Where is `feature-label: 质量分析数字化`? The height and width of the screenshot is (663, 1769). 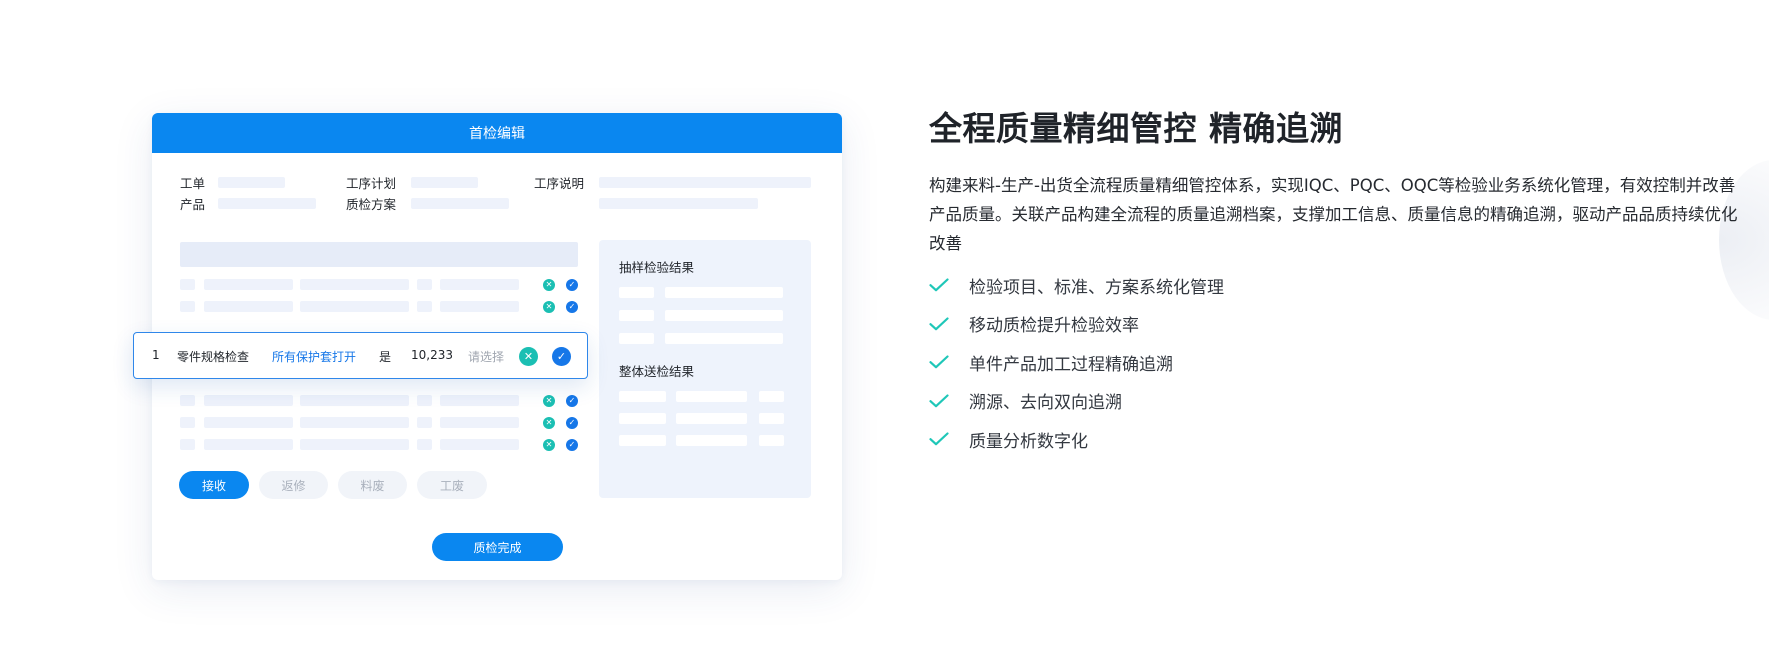 feature-label: 质量分析数字化 is located at coordinates (1028, 441).